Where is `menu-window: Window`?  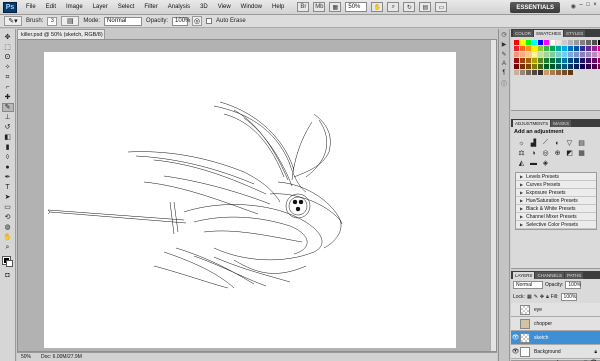
menu-window: Window is located at coordinates (251, 7).